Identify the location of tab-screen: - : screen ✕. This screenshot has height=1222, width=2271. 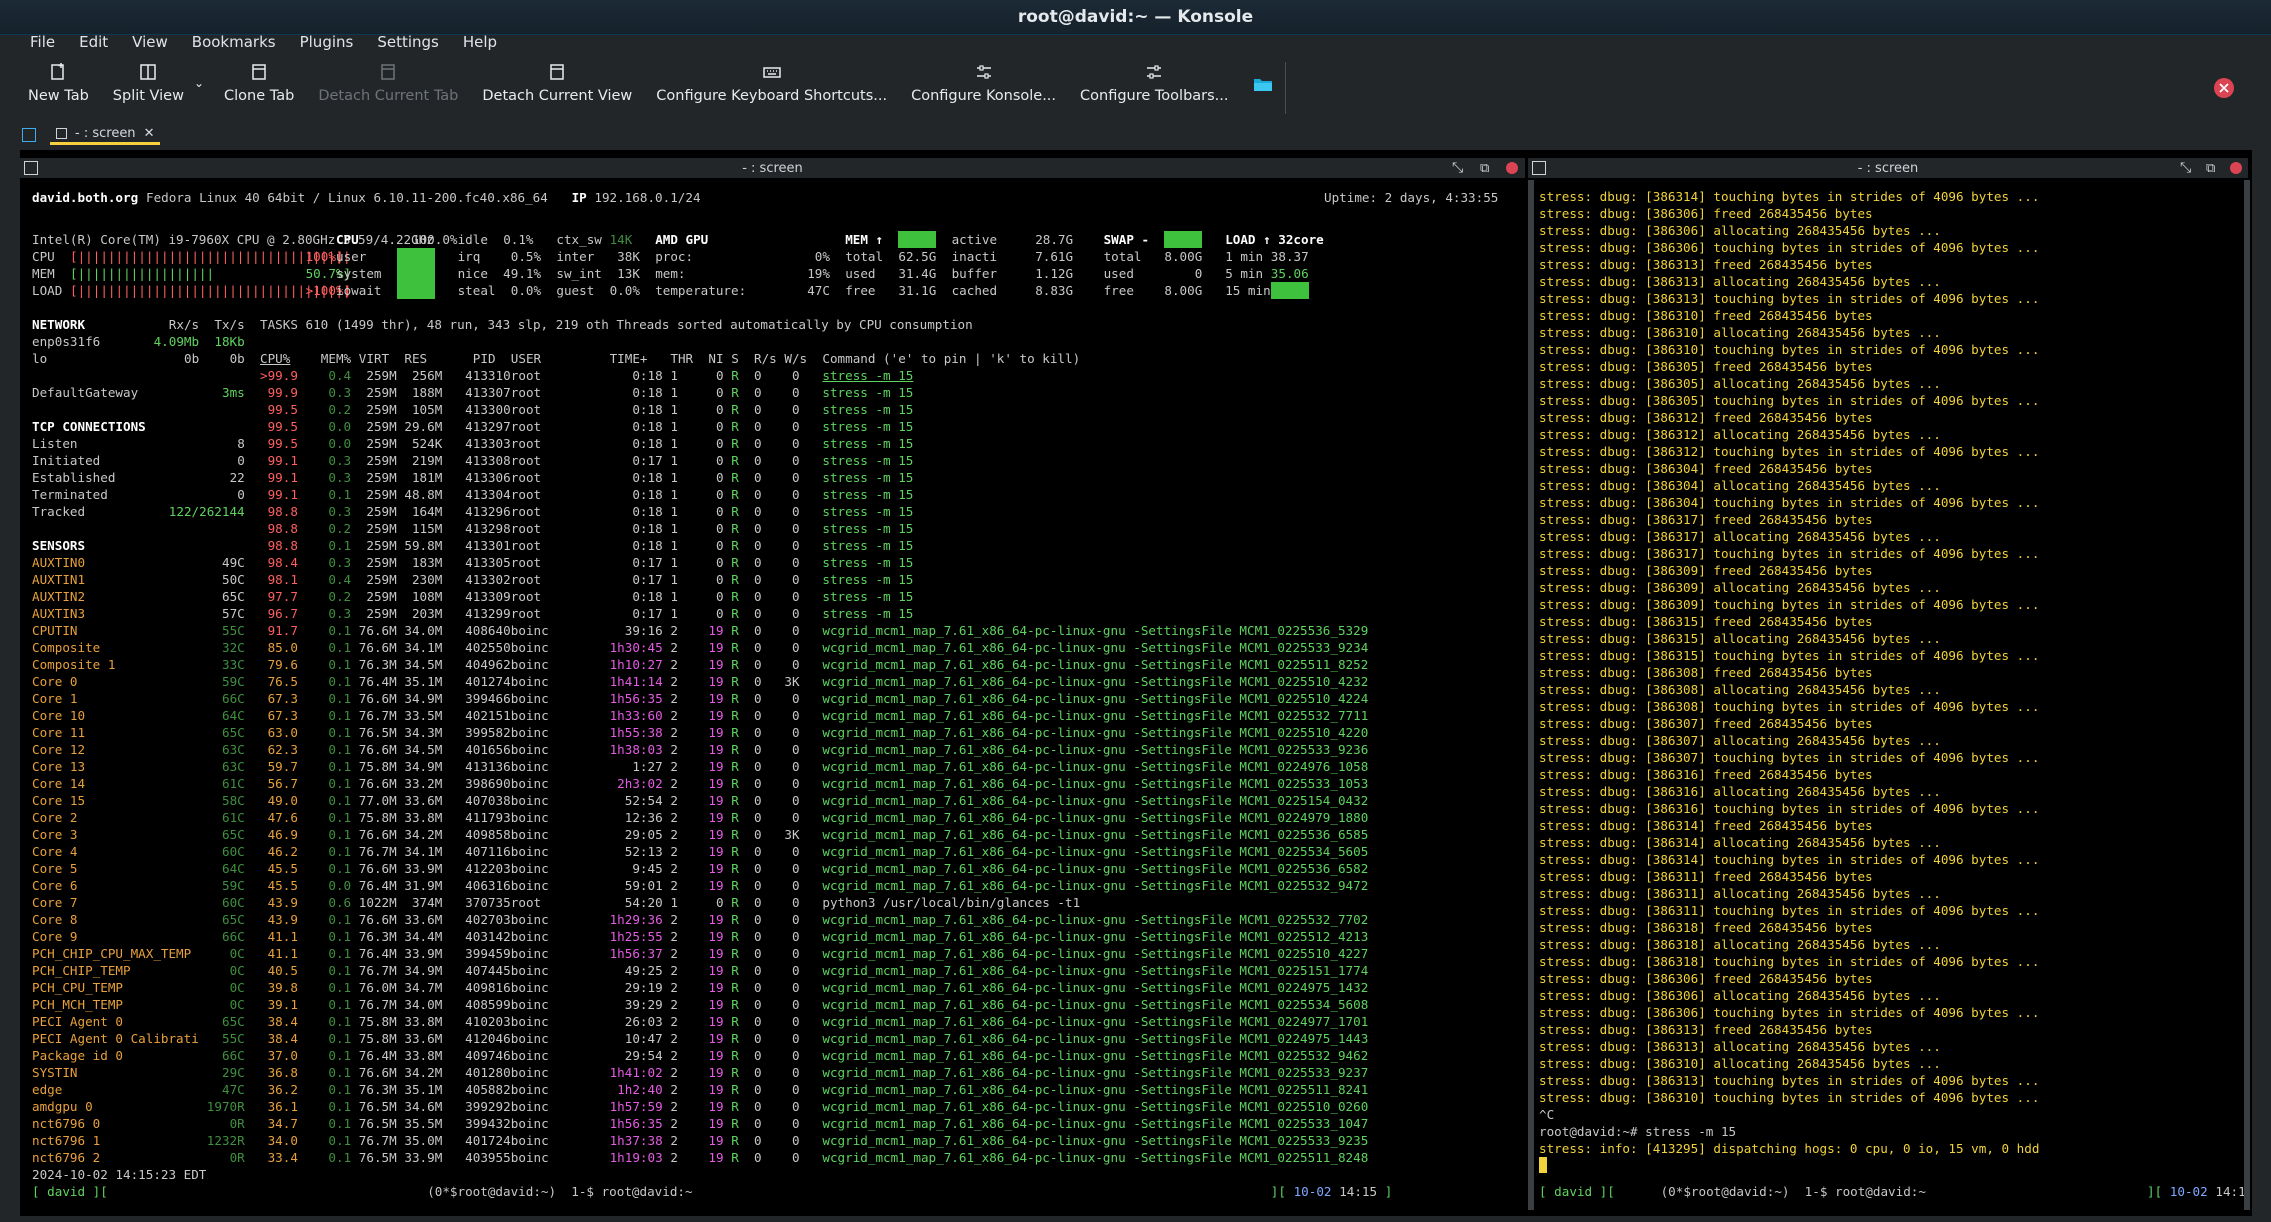
(105, 135).